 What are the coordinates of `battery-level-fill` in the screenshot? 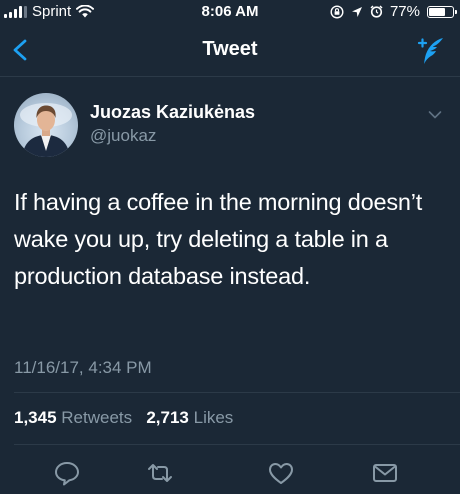 It's located at (437, 11).